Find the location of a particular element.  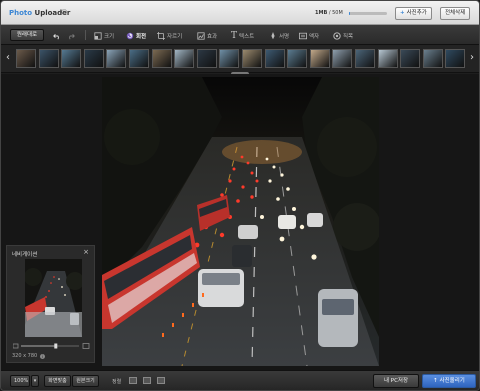

image-dimensions: 320 x 780 i is located at coordinates (29, 356).